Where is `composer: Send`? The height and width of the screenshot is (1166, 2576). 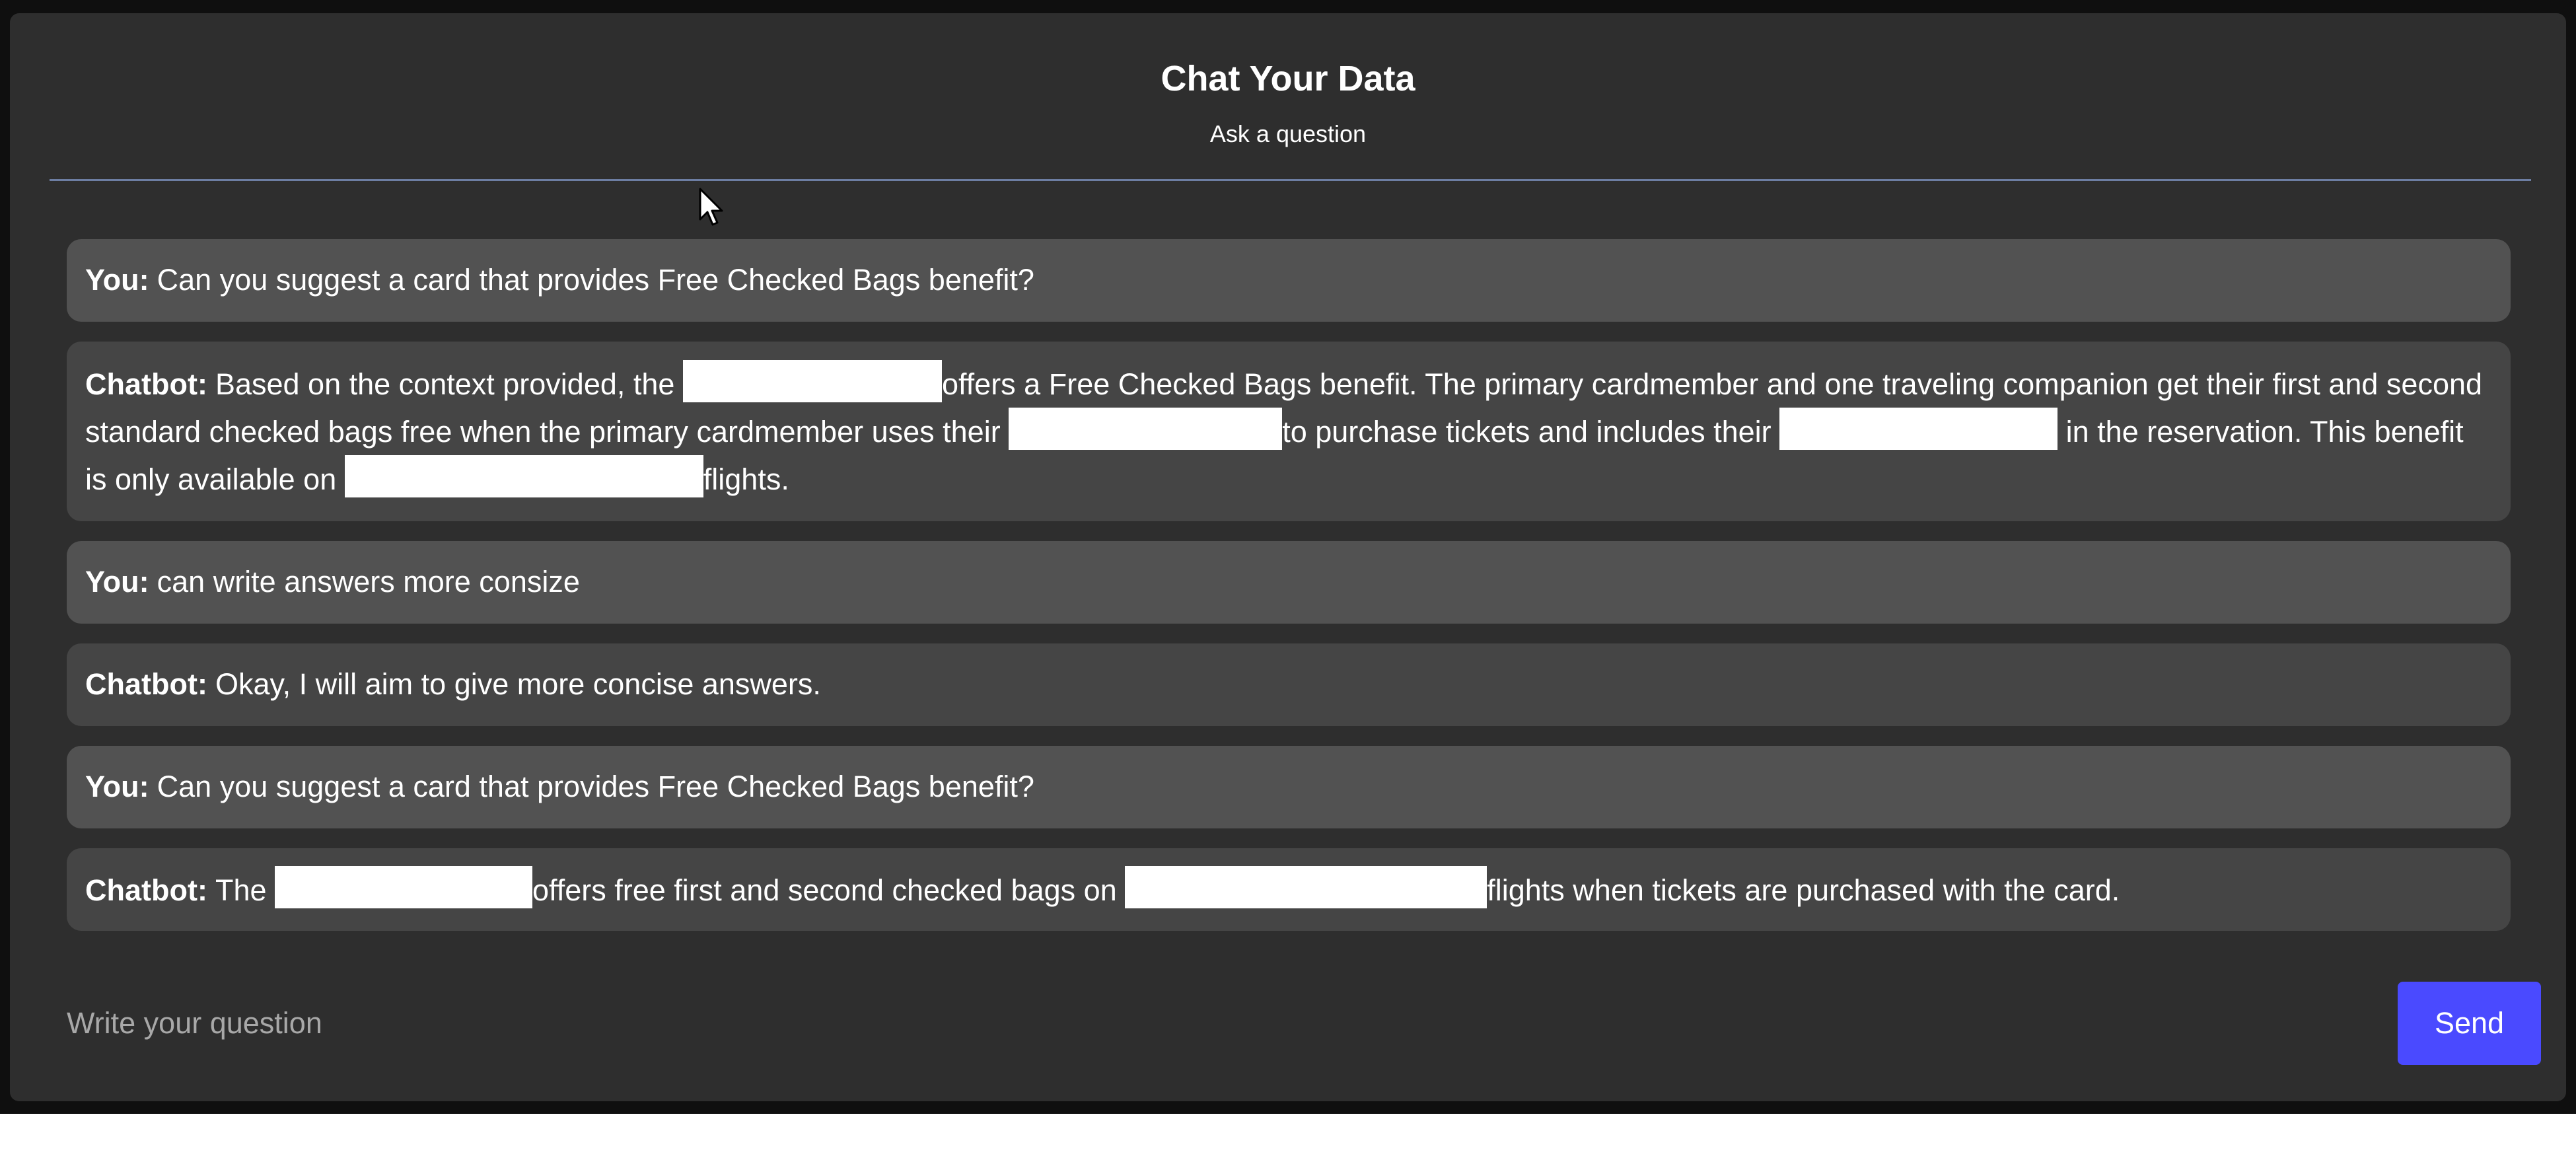
composer: Send is located at coordinates (1304, 1023).